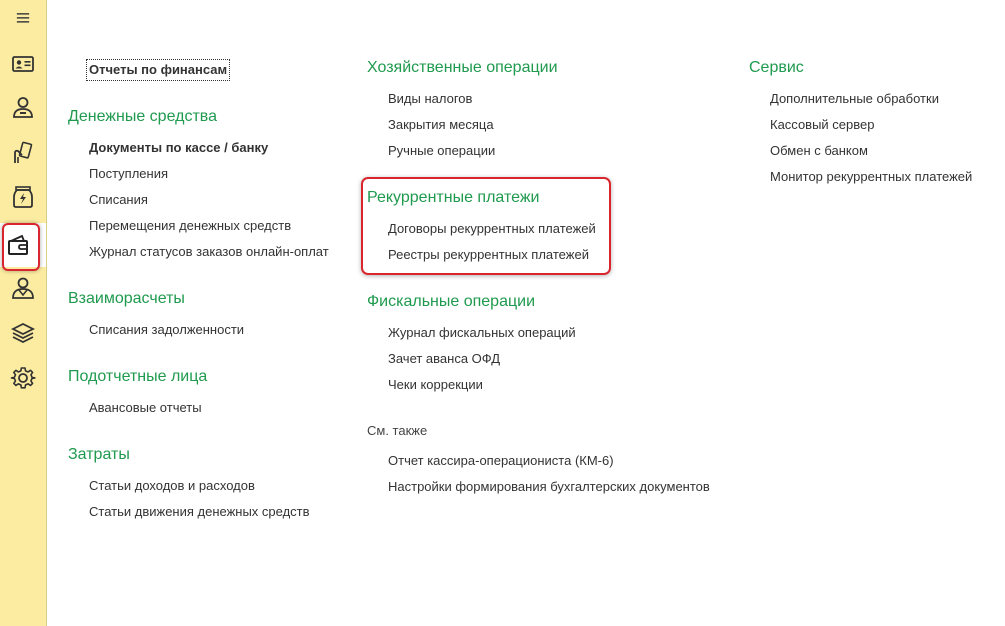 This screenshot has width=1005, height=626. I want to click on link-cash-server: Кассовый сервер, so click(822, 125).